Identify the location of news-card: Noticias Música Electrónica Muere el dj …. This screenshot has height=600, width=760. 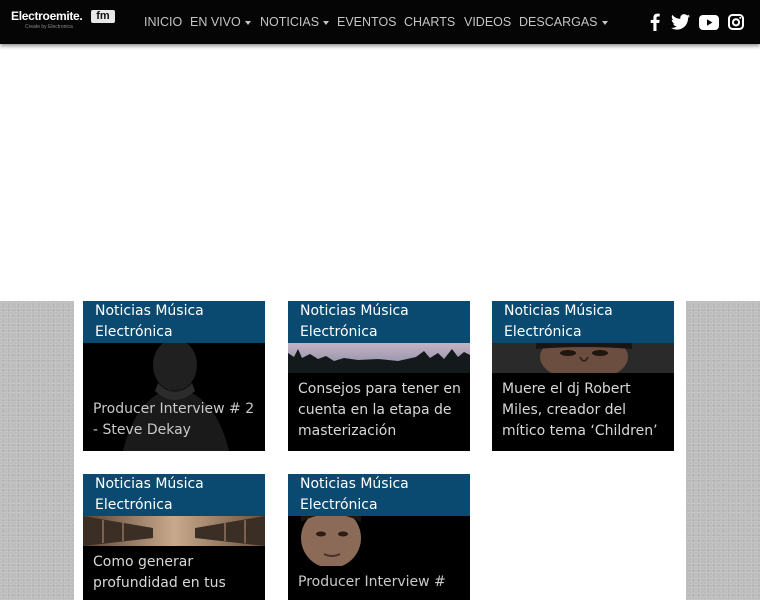
(583, 376).